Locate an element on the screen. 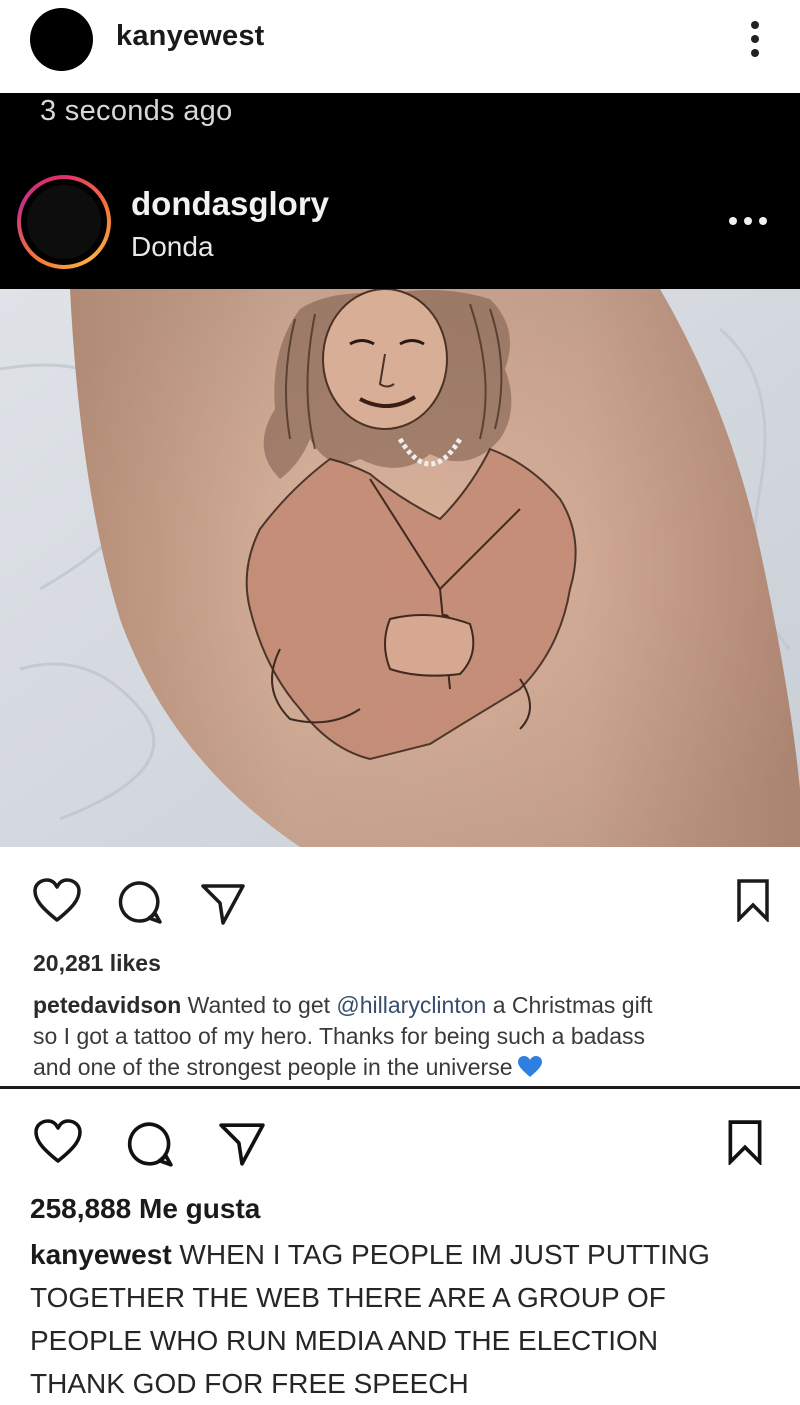 This screenshot has height=1405, width=800. post-username: kanyewest is located at coordinates (190, 36).